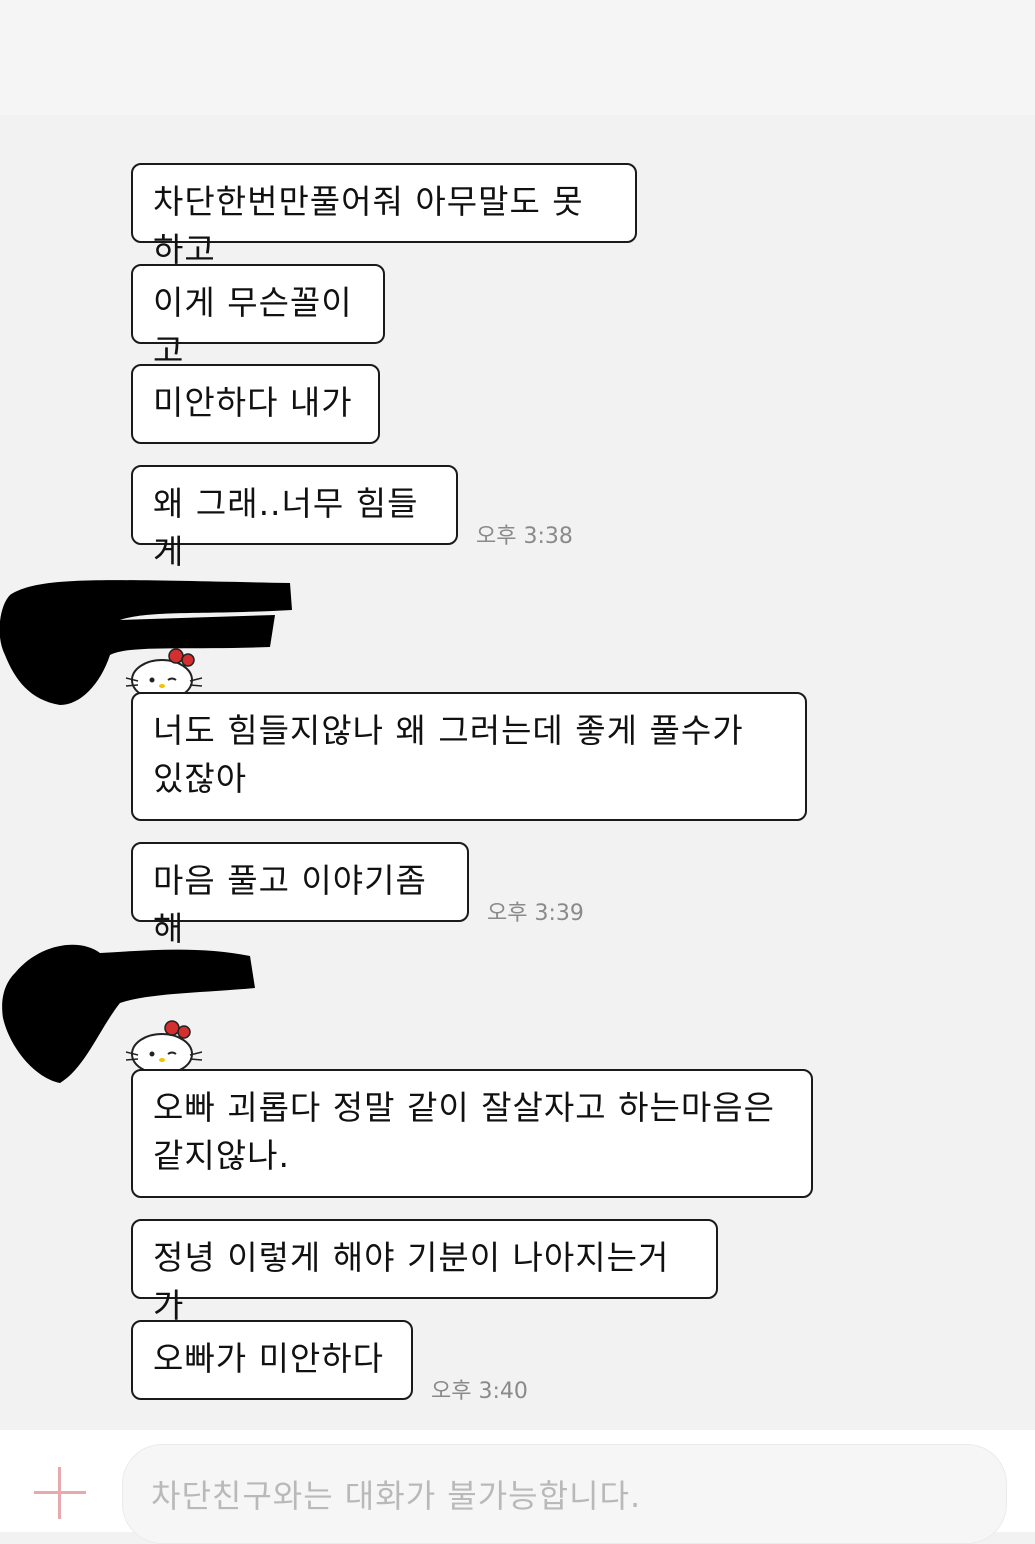  I want to click on message-timestamp: 오후 3:38, so click(524, 536).